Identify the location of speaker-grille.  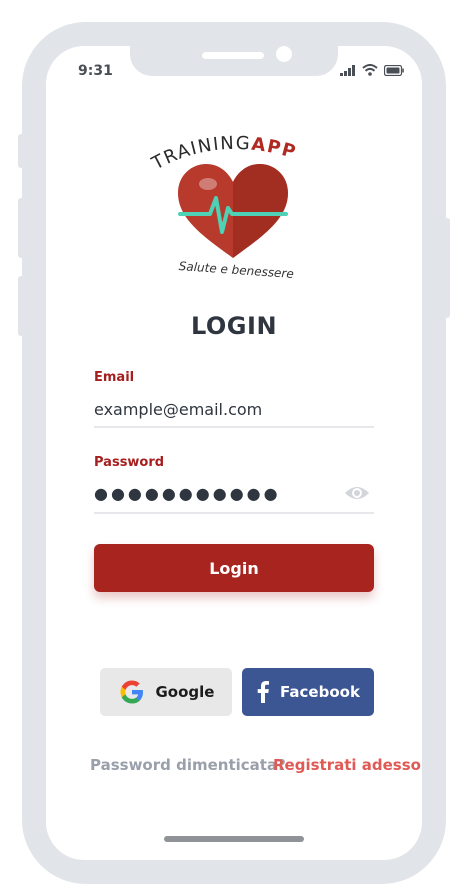
(233, 55).